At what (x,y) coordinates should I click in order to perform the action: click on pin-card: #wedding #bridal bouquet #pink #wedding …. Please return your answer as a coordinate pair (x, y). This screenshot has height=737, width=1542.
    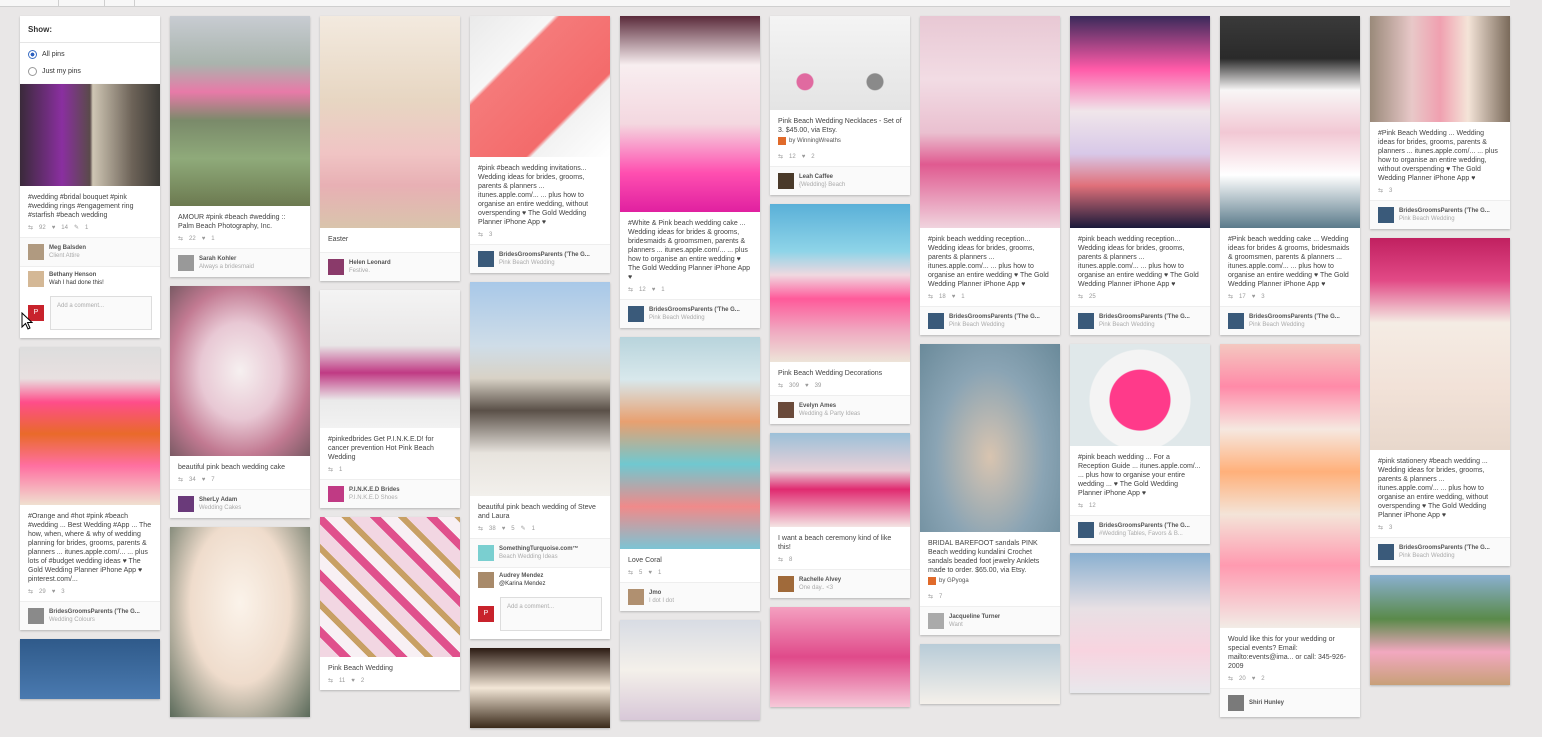
    Looking at the image, I should click on (90, 211).